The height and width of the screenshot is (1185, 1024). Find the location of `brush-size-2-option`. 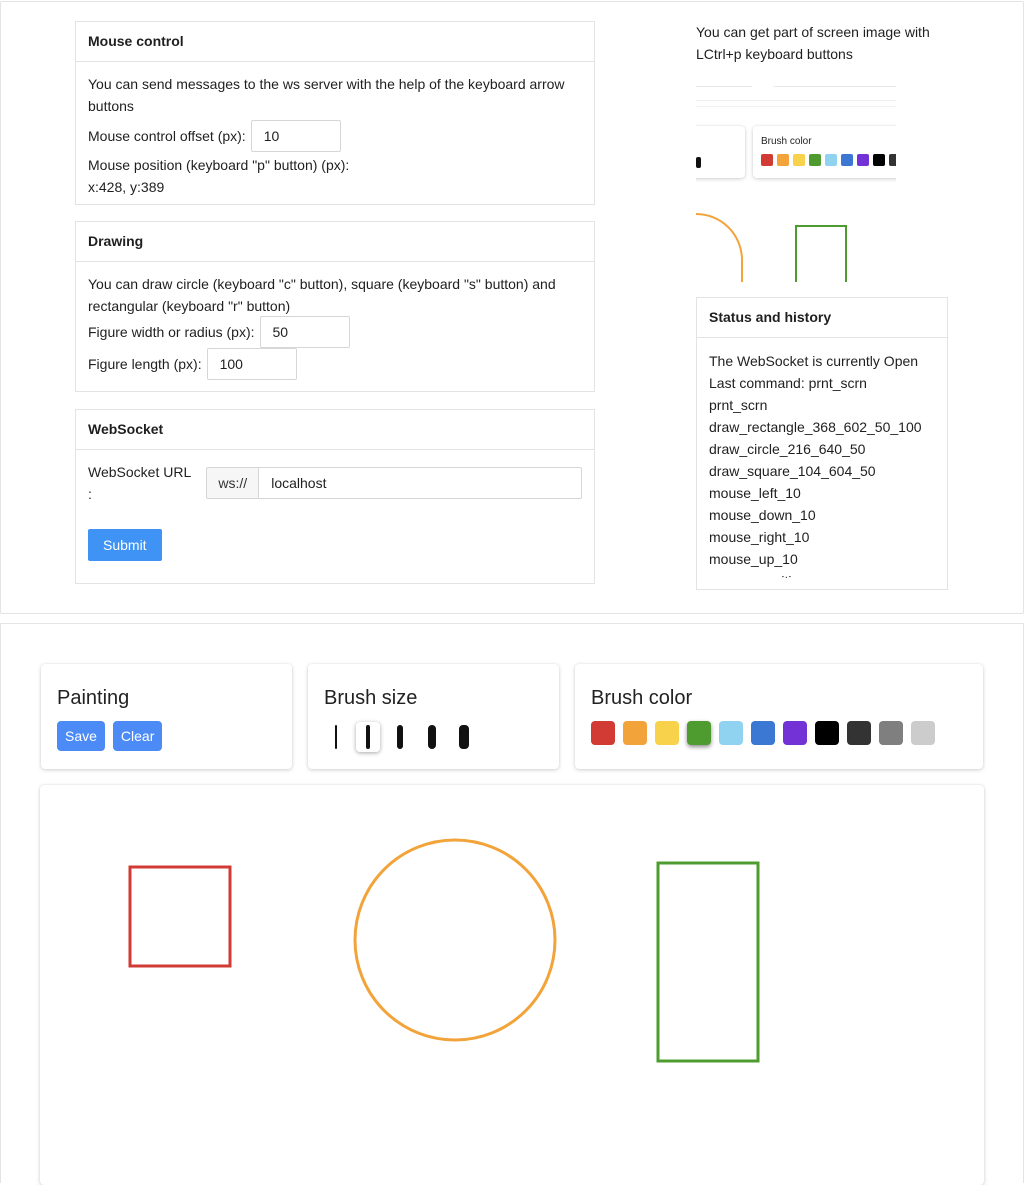

brush-size-2-option is located at coordinates (368, 737).